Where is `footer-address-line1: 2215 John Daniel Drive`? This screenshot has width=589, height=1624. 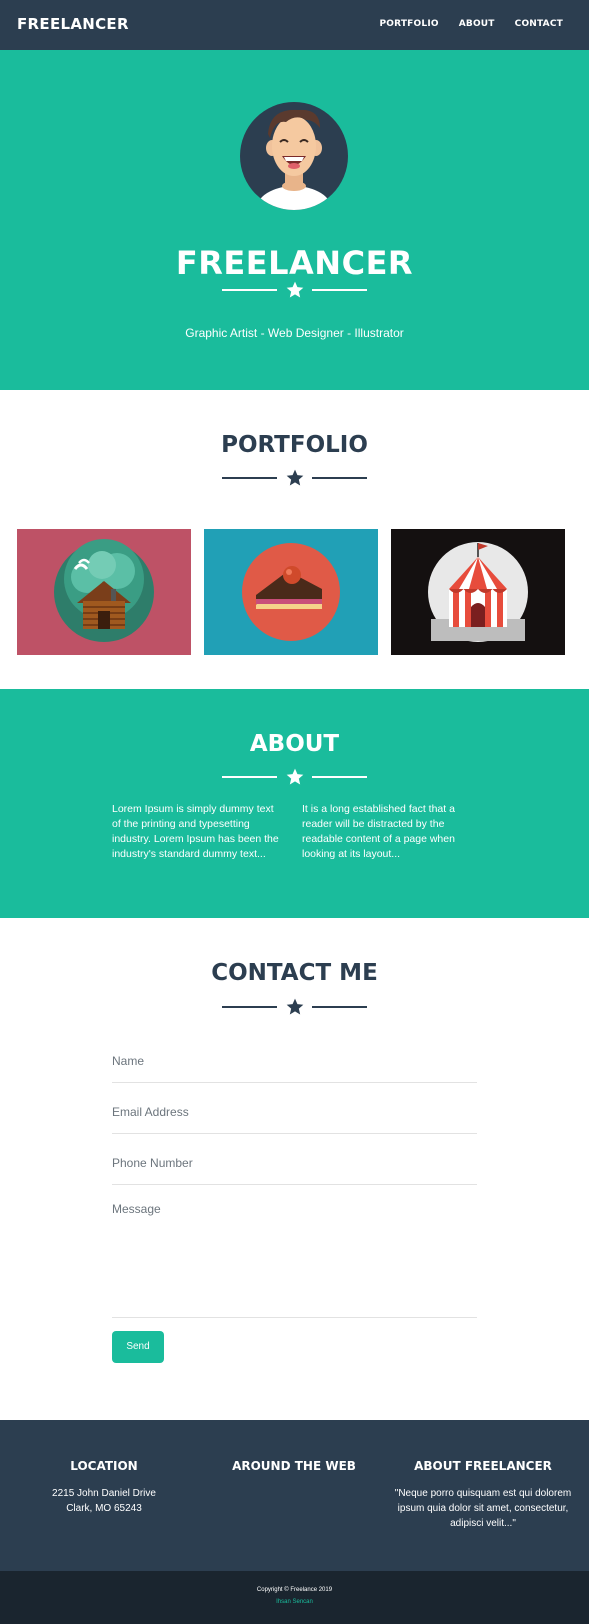
footer-address-line1: 2215 John Daniel Drive is located at coordinates (104, 1493).